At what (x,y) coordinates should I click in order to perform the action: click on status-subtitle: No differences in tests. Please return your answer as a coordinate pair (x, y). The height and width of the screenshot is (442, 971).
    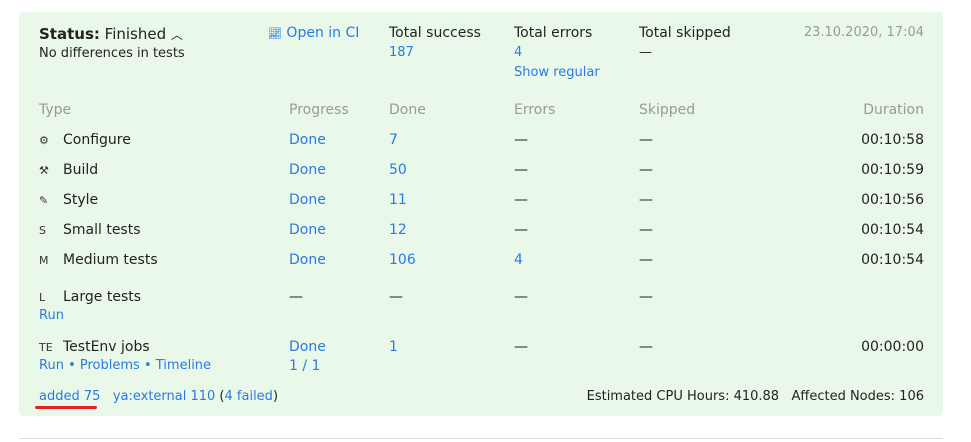
    Looking at the image, I should click on (112, 53).